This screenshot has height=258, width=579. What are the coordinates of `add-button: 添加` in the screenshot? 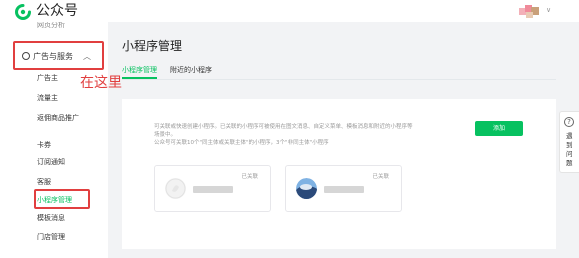 It's located at (499, 128).